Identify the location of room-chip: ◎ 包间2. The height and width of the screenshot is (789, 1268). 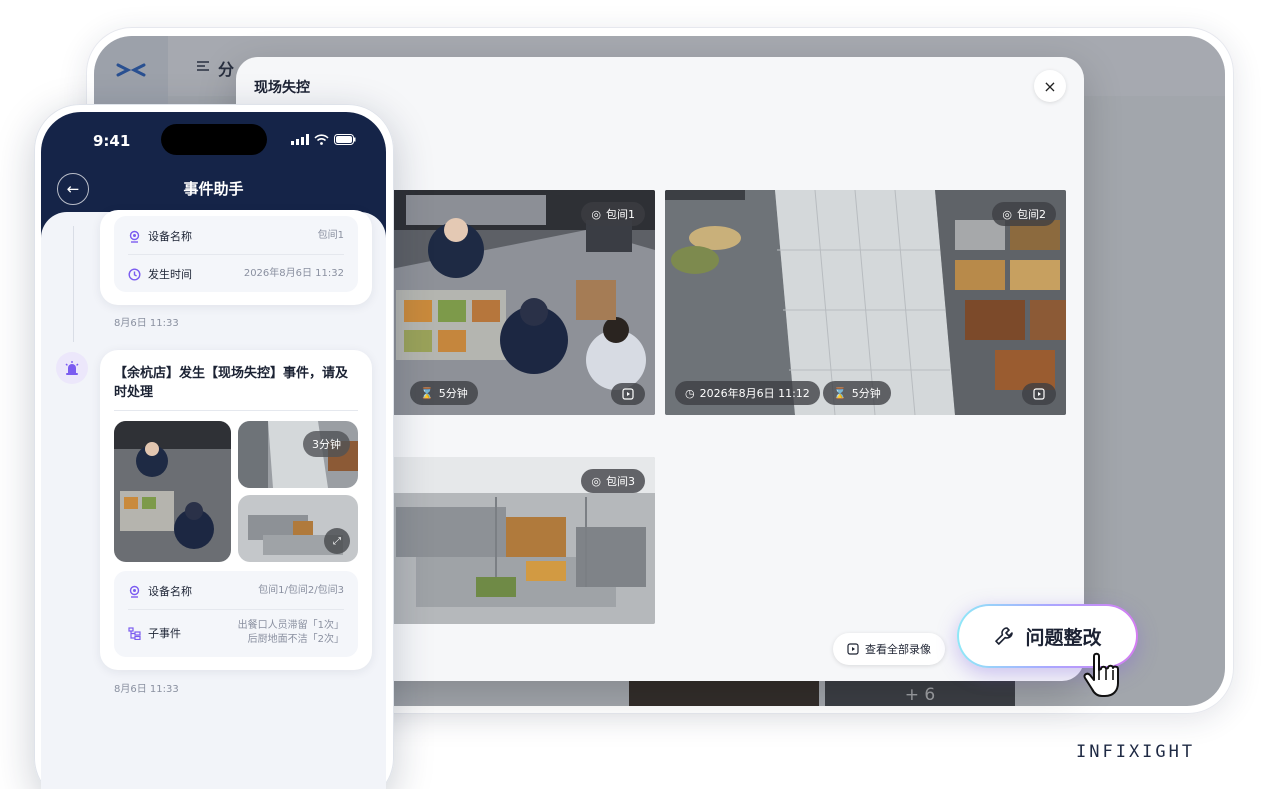
(1024, 214).